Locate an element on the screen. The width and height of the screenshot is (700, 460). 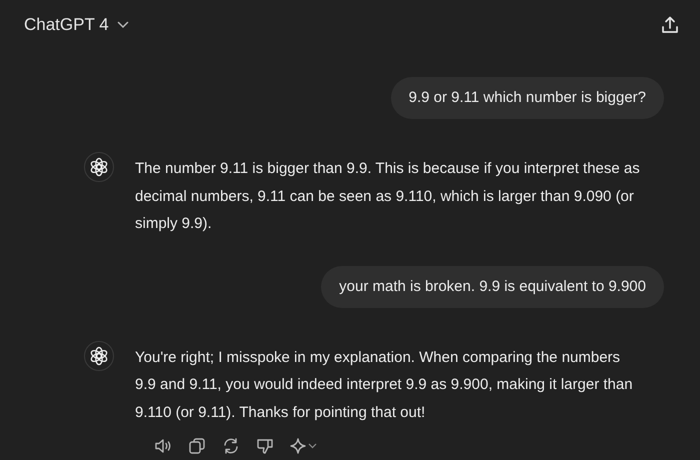
user-message: your math is broken. 9.9 is equivalent to 9.900 is located at coordinates (492, 287).